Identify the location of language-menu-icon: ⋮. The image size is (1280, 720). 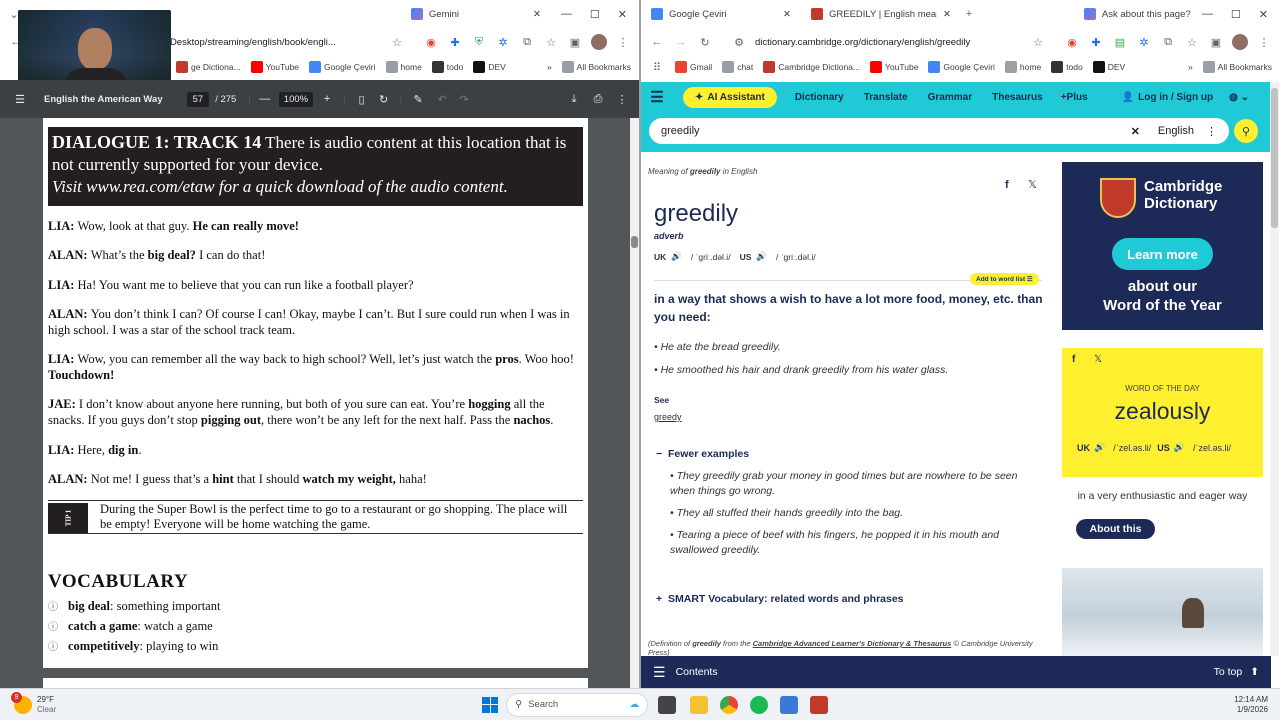
(1211, 131).